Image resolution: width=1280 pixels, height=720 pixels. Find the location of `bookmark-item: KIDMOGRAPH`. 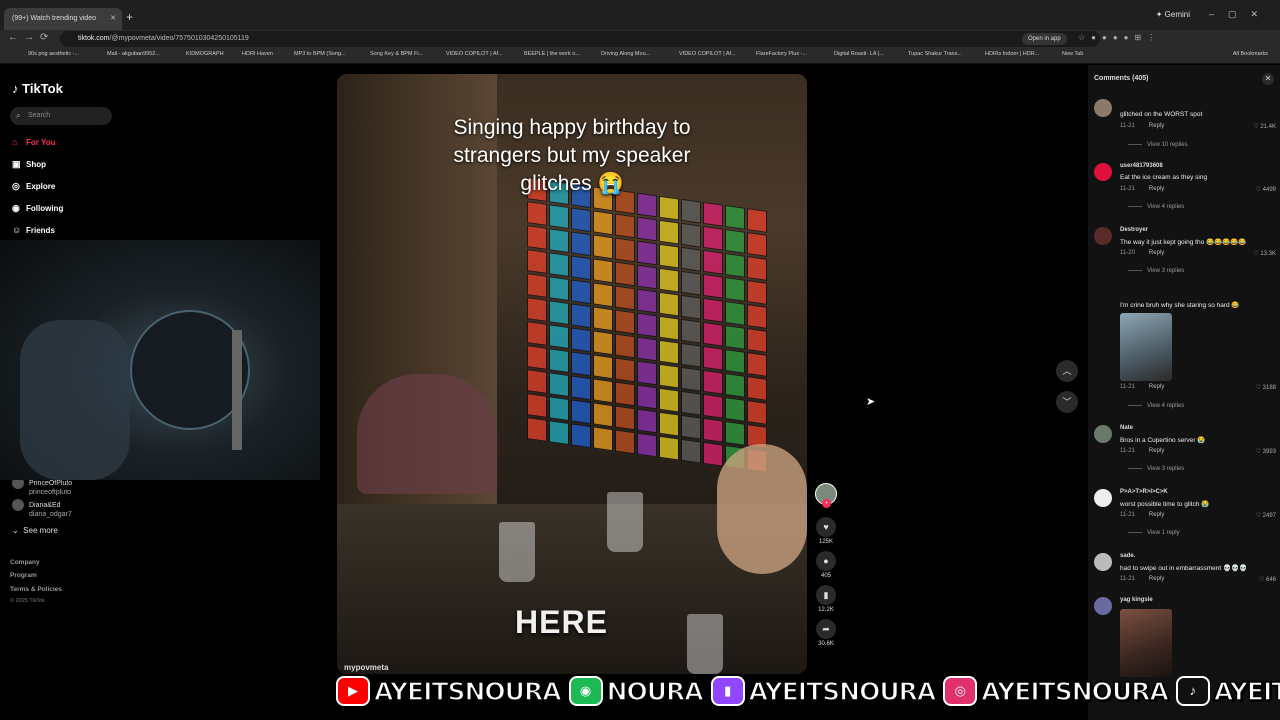

bookmark-item: KIDMOGRAPH is located at coordinates (205, 54).